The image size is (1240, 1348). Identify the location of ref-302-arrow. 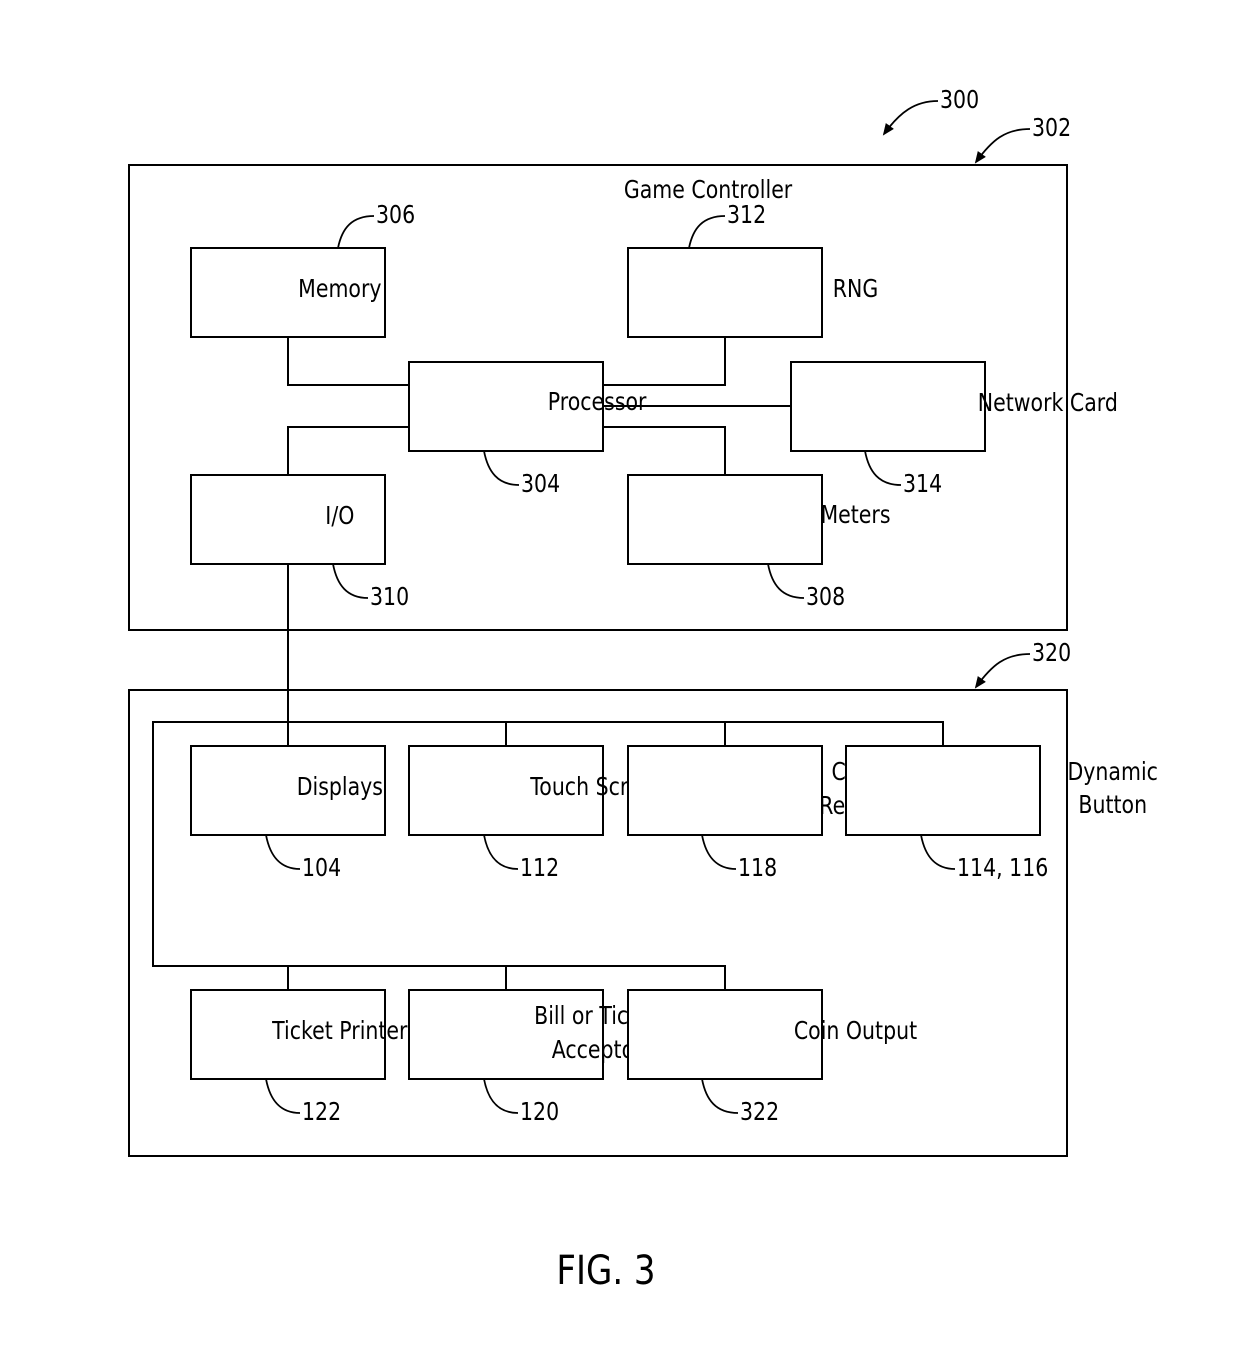
(1002, 146).